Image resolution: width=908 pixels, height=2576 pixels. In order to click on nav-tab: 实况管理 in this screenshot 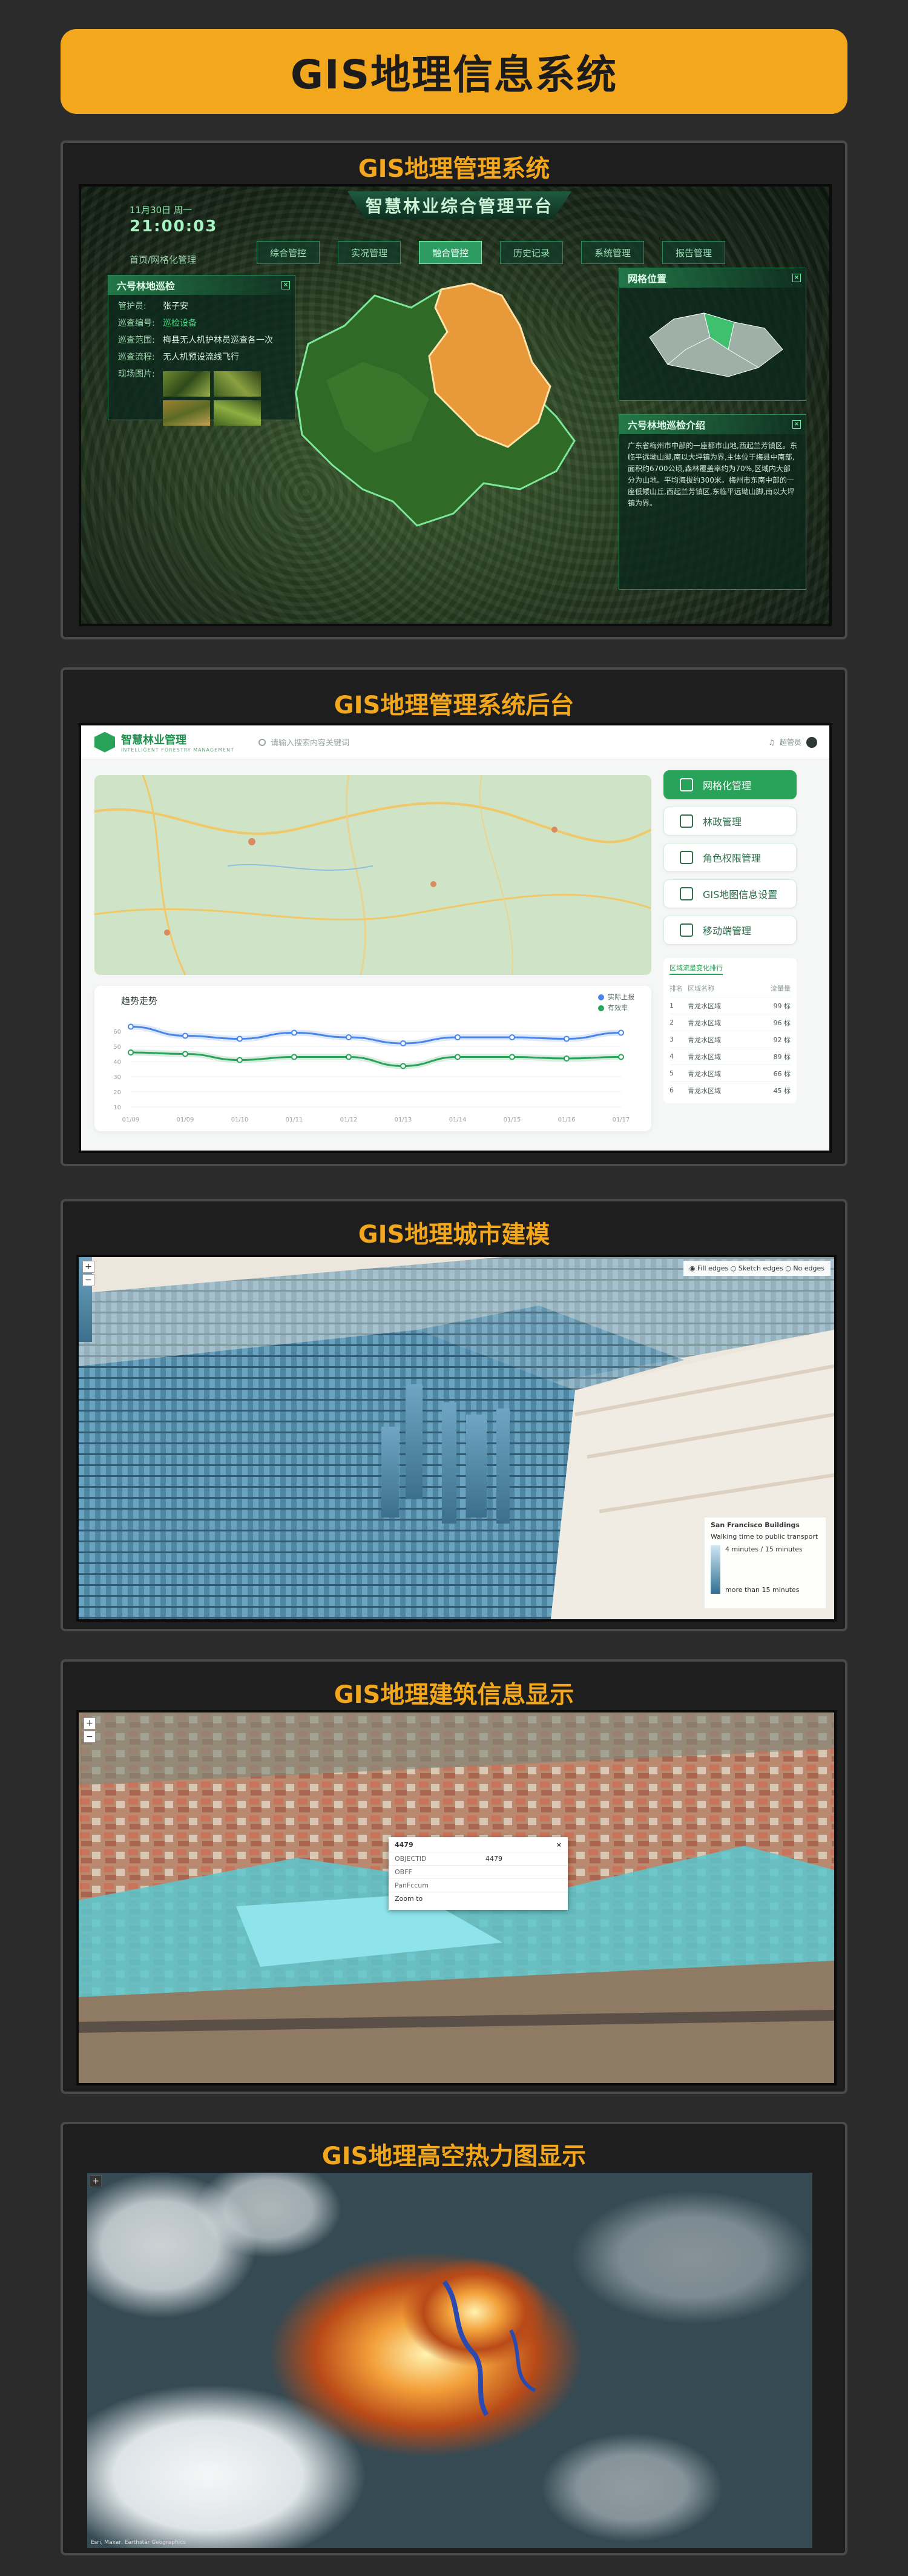, I will do `click(369, 252)`.